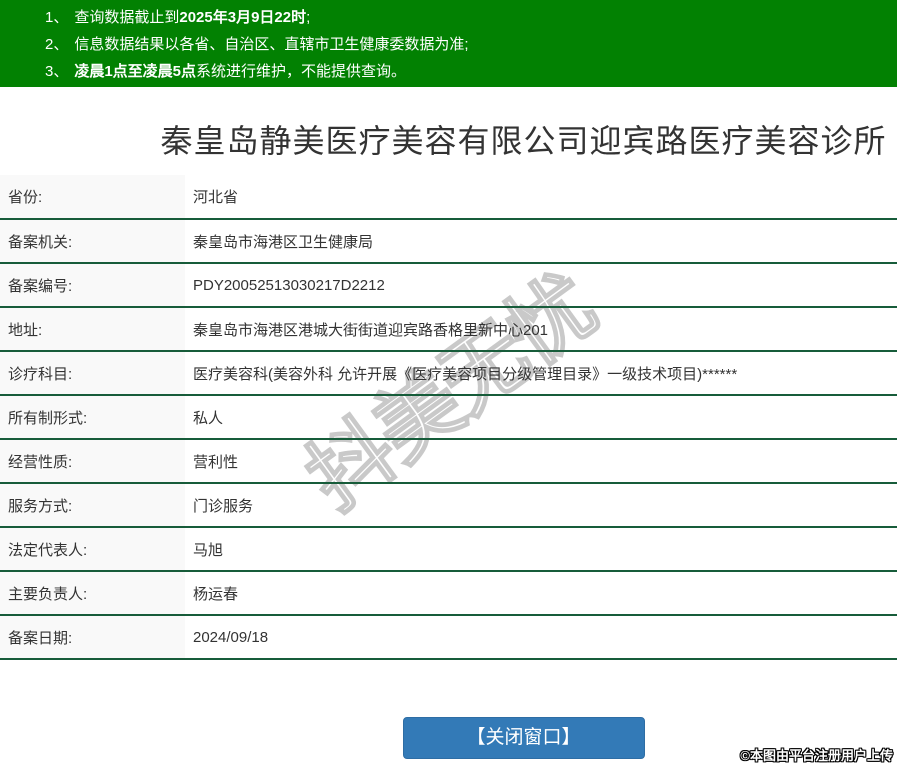 This screenshot has height=767, width=897. I want to click on notice-text-bold: 凌晨1点至凌晨5点, so click(135, 71).